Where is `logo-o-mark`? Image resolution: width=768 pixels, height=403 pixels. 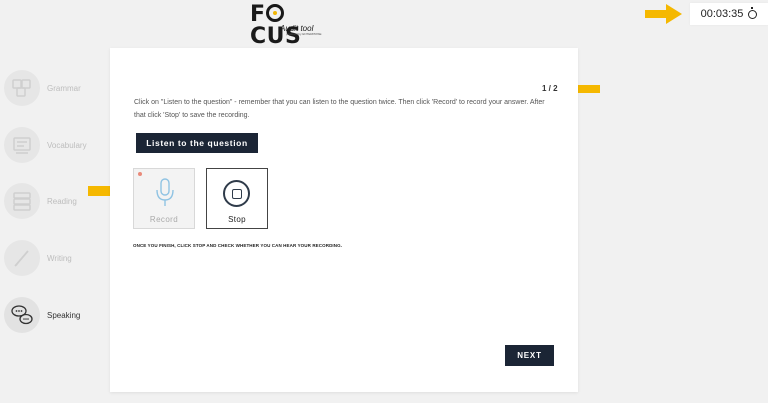
logo-o-mark is located at coordinates (274, 13).